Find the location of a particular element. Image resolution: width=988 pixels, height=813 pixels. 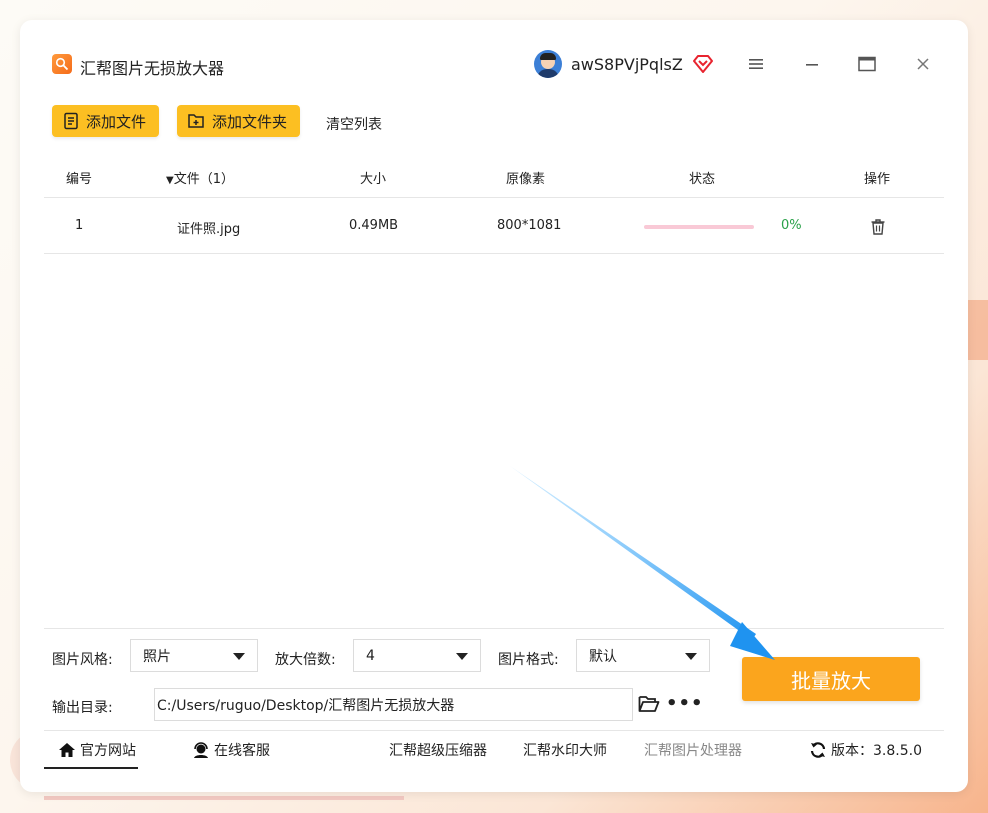

add-folder-button: 添加文件夹 is located at coordinates (238, 121).